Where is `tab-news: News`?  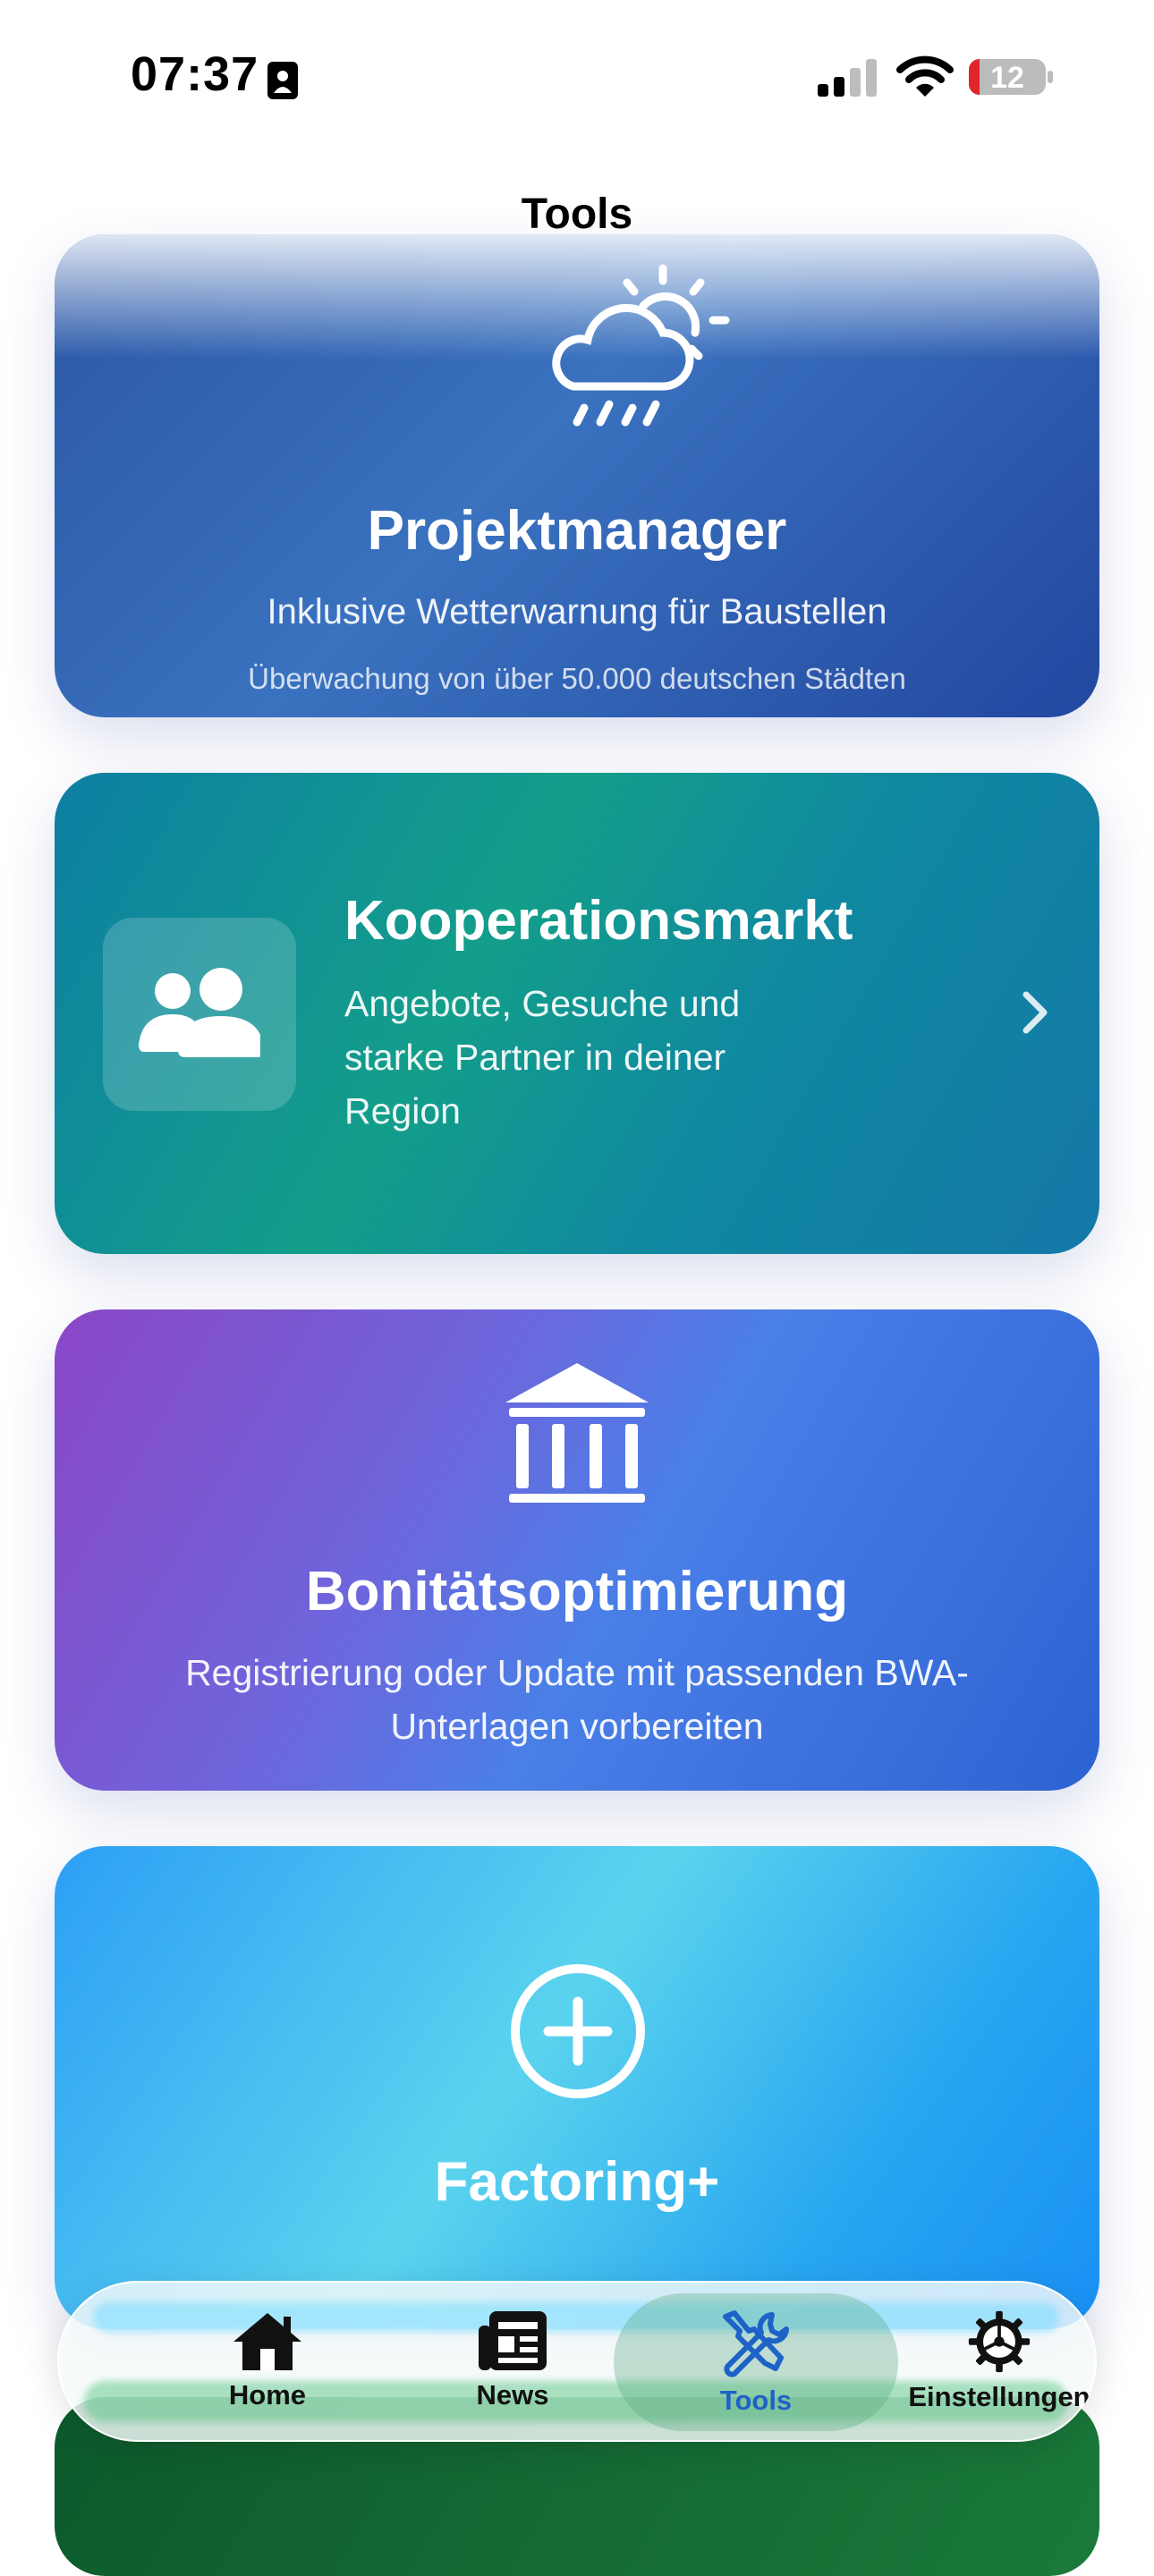 tab-news: News is located at coordinates (512, 2360).